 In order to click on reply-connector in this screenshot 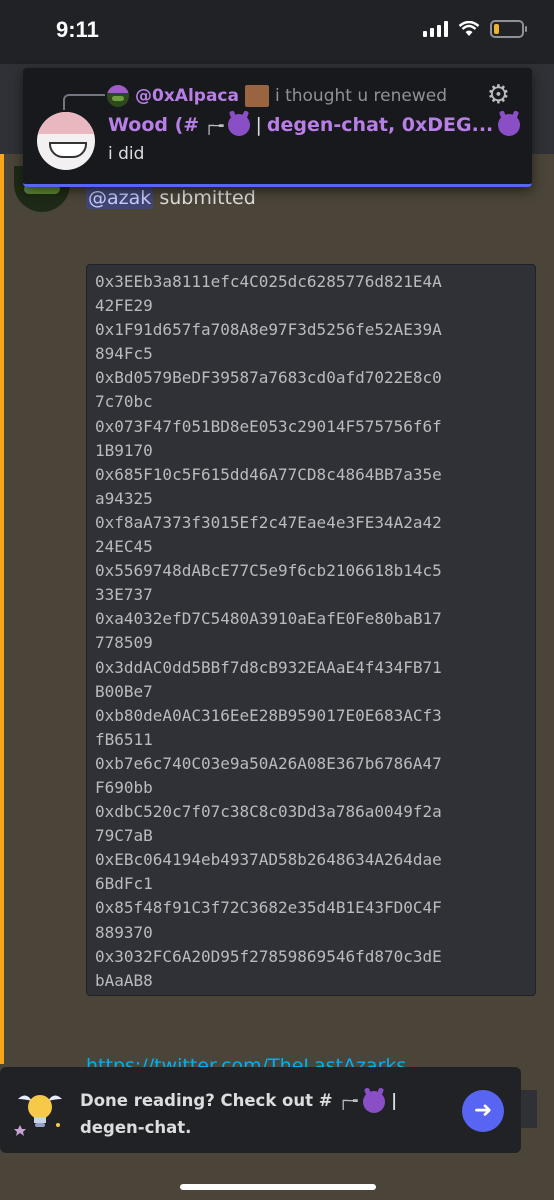, I will do `click(84, 102)`.